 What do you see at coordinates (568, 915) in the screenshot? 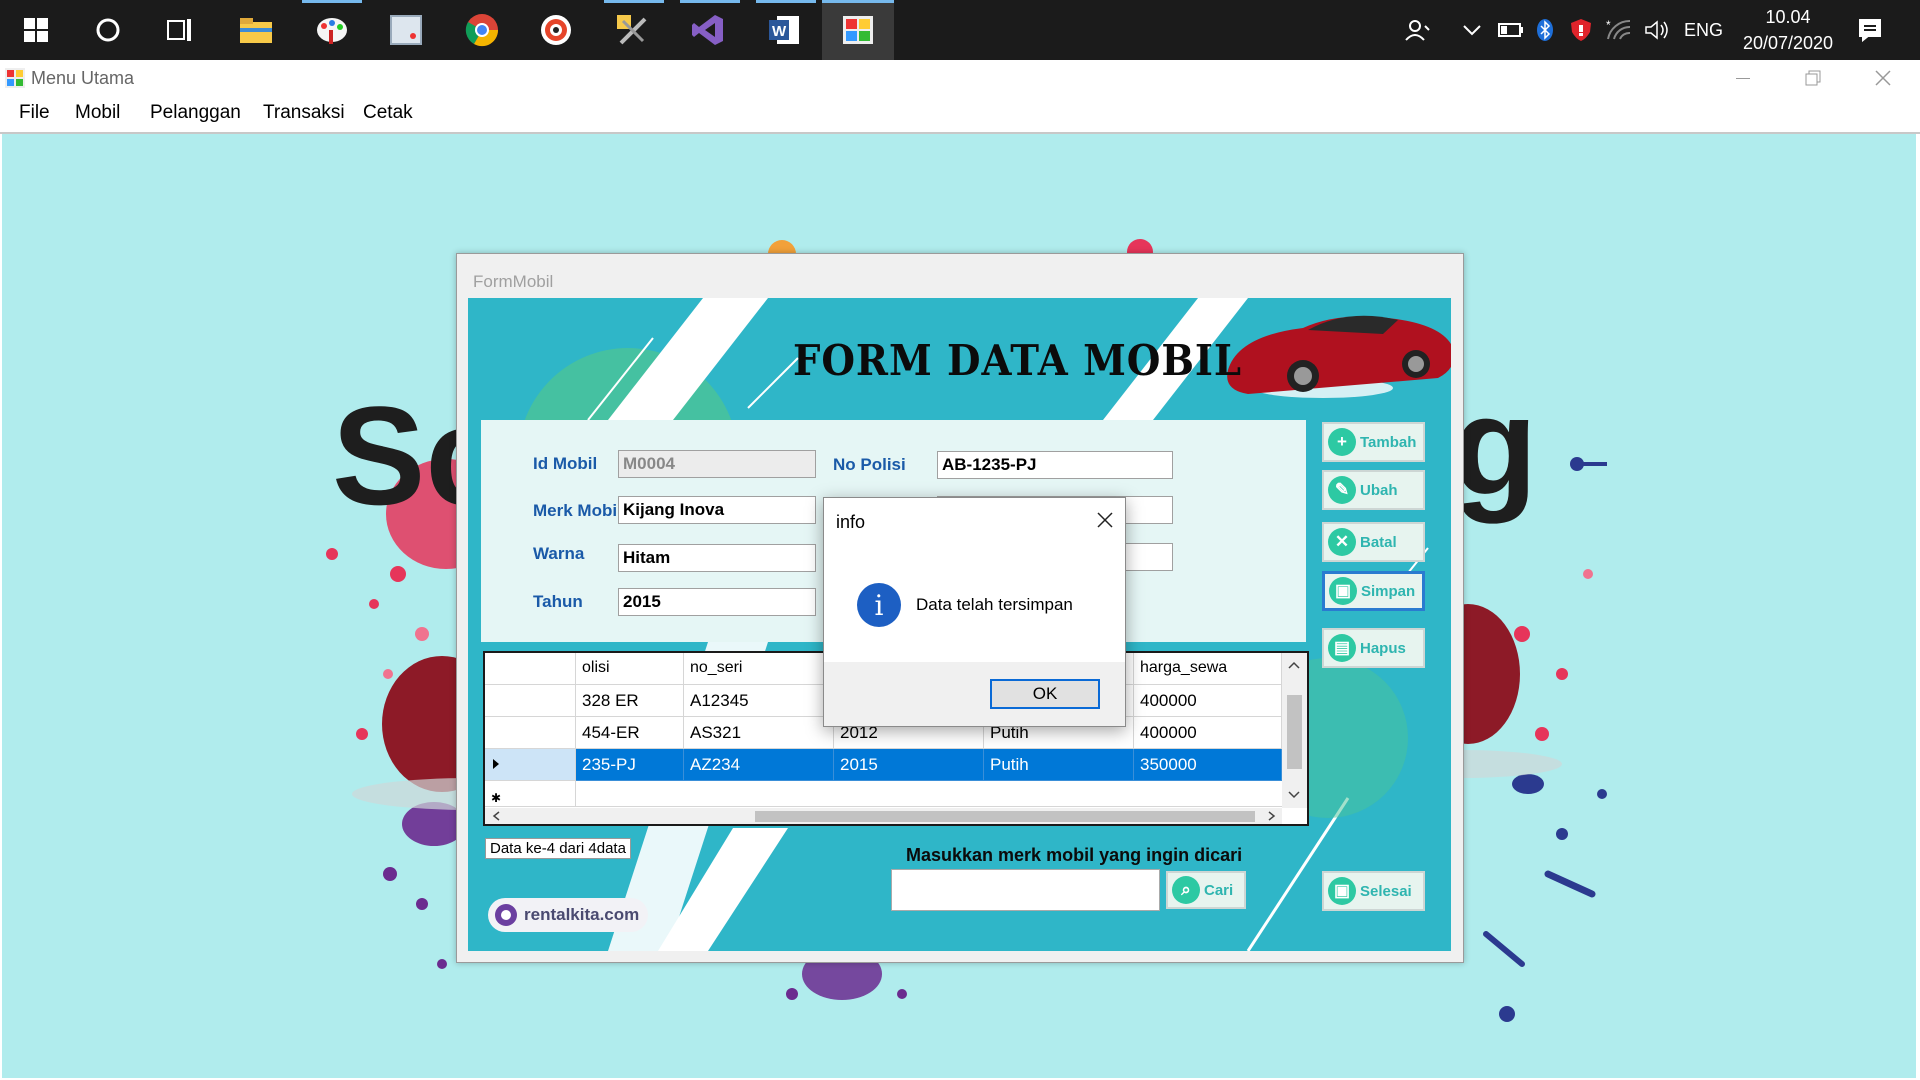
I see `rentalkita-logo: rentalkita.com` at bounding box center [568, 915].